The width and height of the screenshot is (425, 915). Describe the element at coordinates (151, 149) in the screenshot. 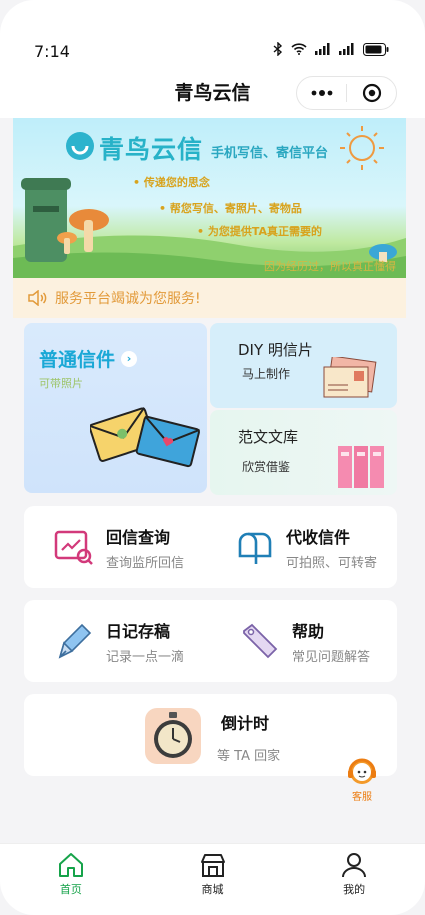

I see `banner-brand: 青鸟云信` at that location.